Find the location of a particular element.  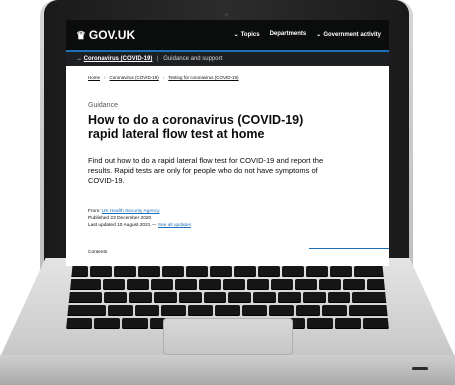

from-label: From: is located at coordinates (94, 211).